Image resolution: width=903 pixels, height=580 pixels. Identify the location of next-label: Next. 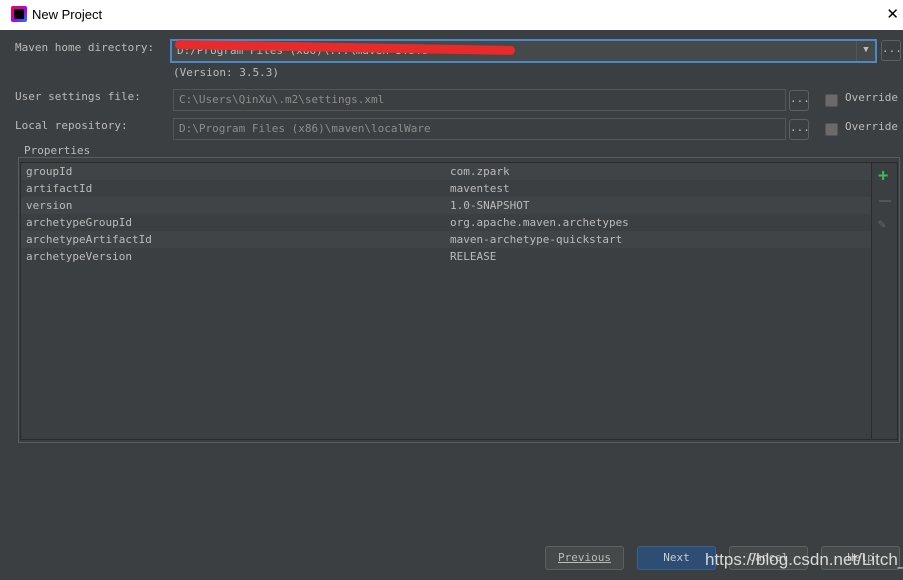
(676, 557).